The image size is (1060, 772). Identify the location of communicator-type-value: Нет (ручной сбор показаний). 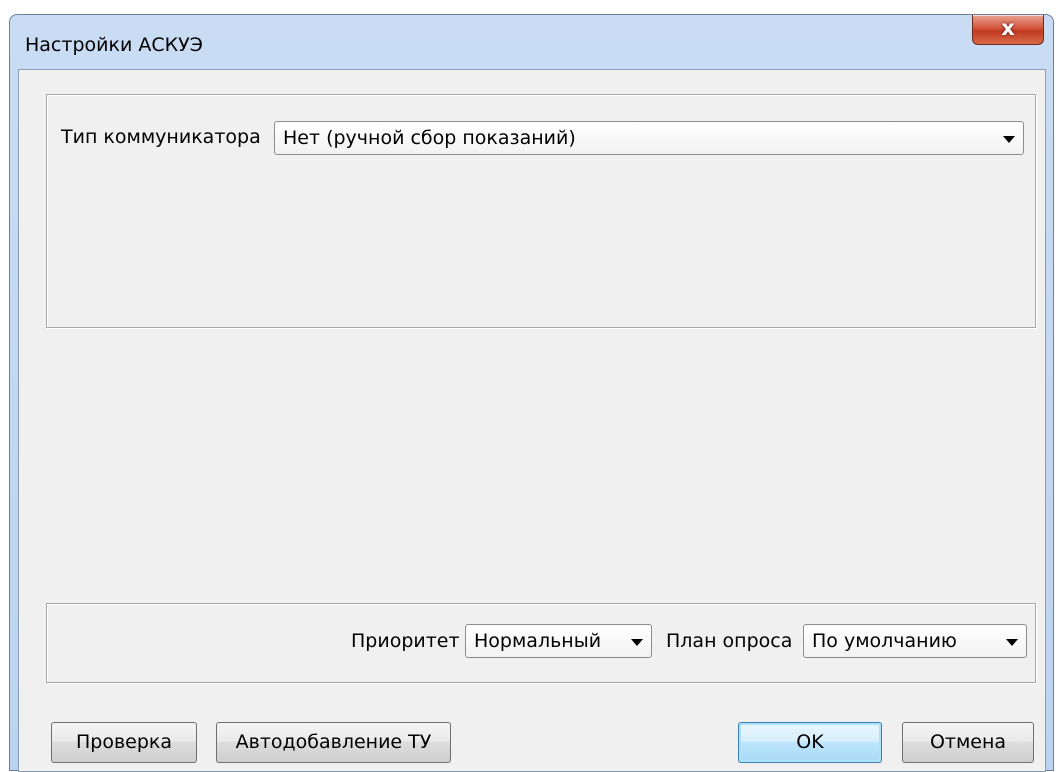
(429, 138).